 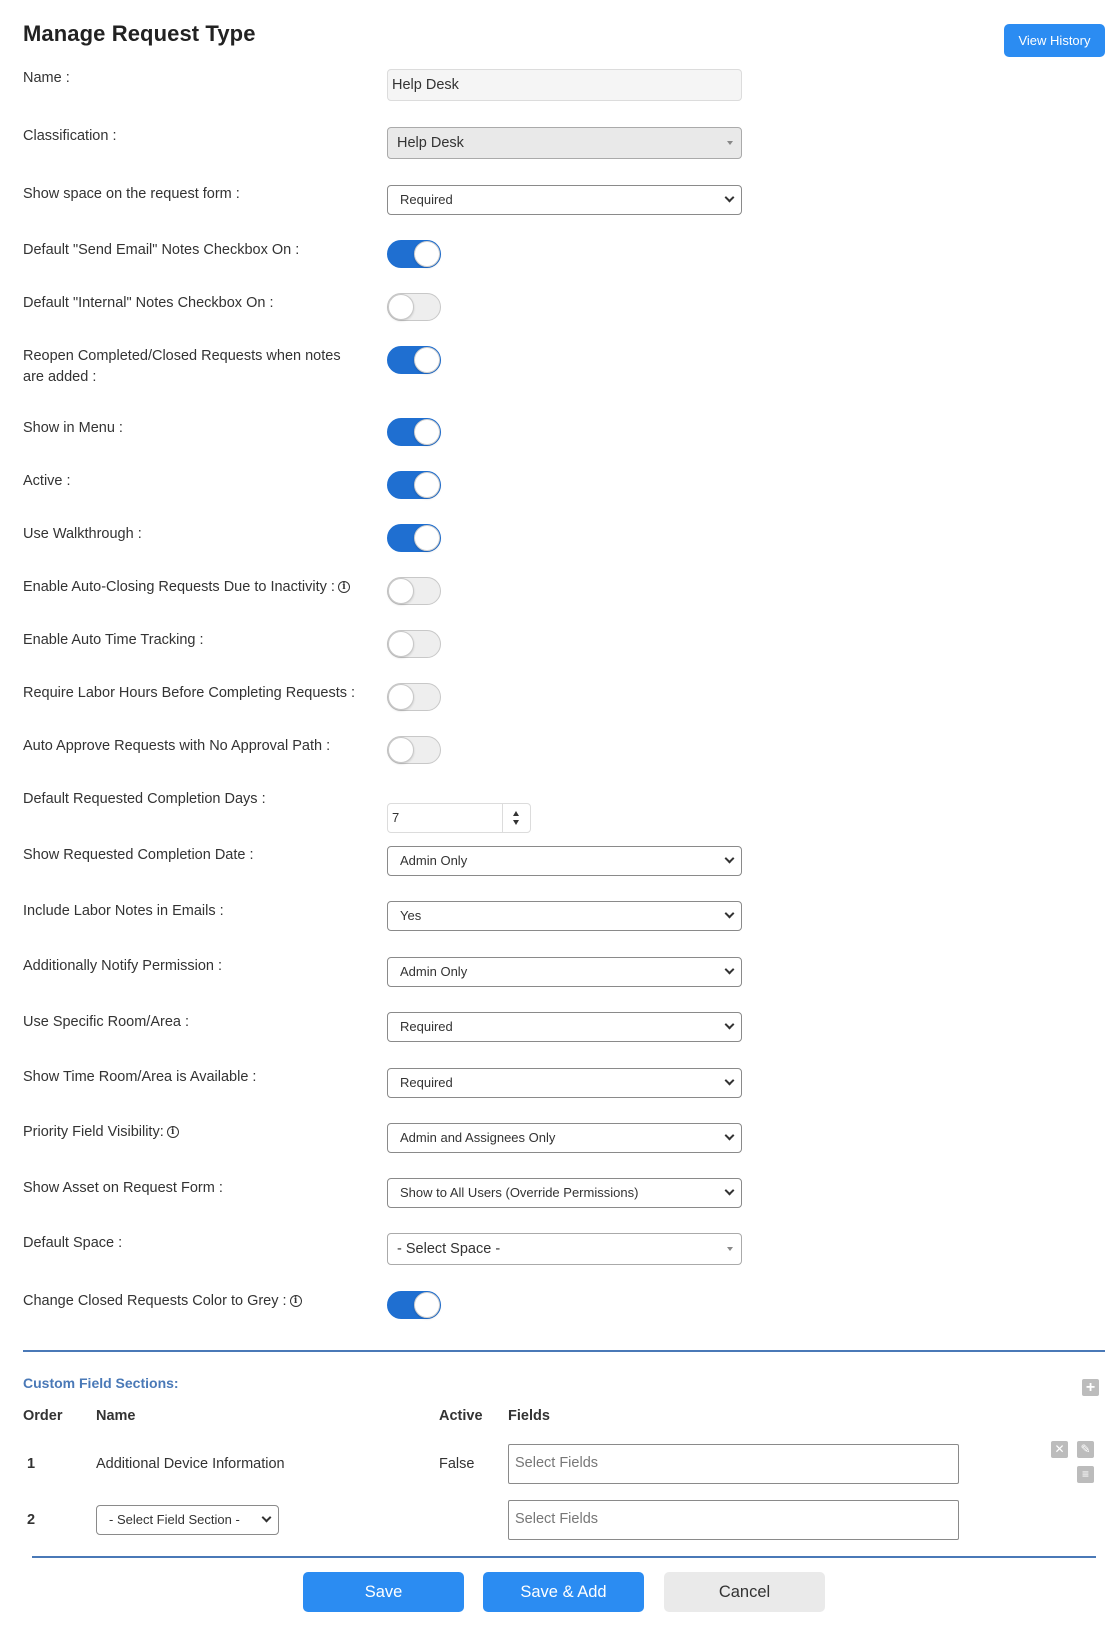 What do you see at coordinates (449, 1249) in the screenshot?
I see `default-space-value: - Select Space -` at bounding box center [449, 1249].